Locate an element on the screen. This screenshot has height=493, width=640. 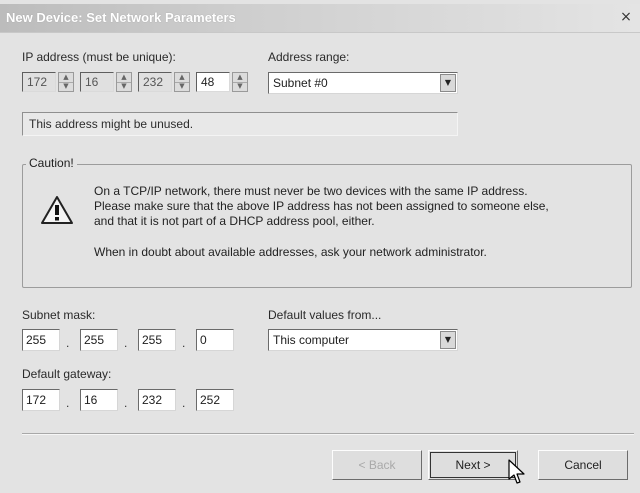
ip-octet-1-spinner: ▲ ▼ is located at coordinates (66, 82).